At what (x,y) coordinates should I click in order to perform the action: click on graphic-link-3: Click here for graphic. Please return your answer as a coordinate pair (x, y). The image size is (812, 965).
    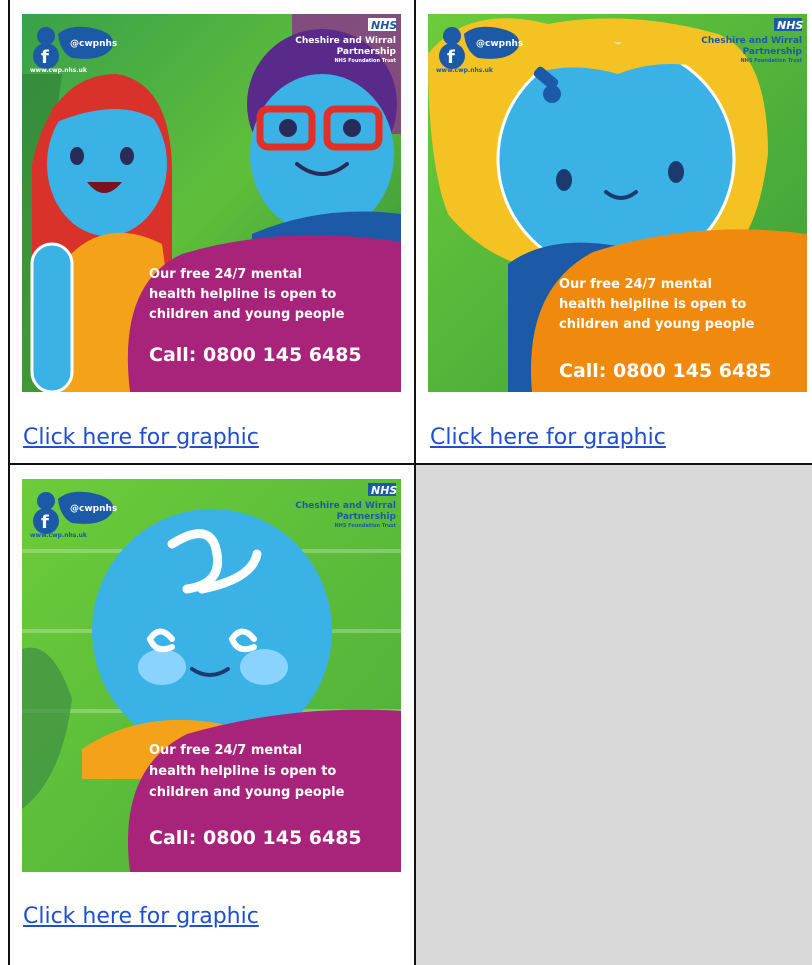
    Looking at the image, I should click on (141, 916).